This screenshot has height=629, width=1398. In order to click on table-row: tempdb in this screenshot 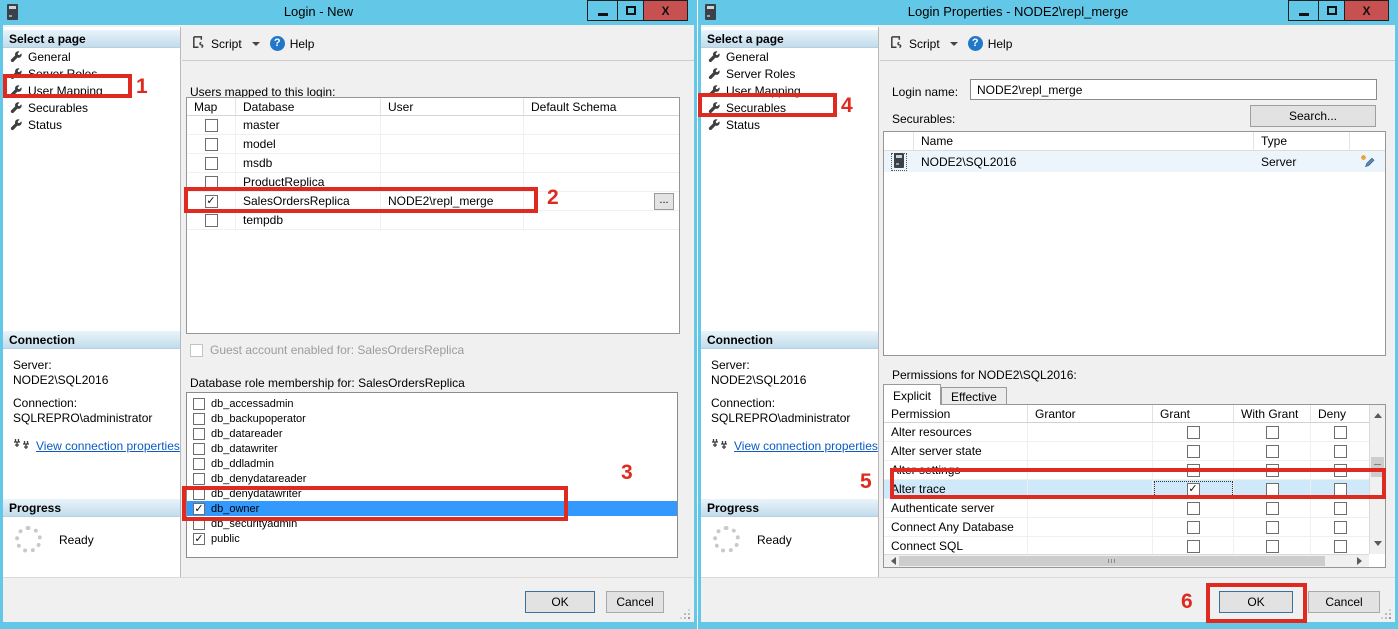, I will do `click(433, 220)`.